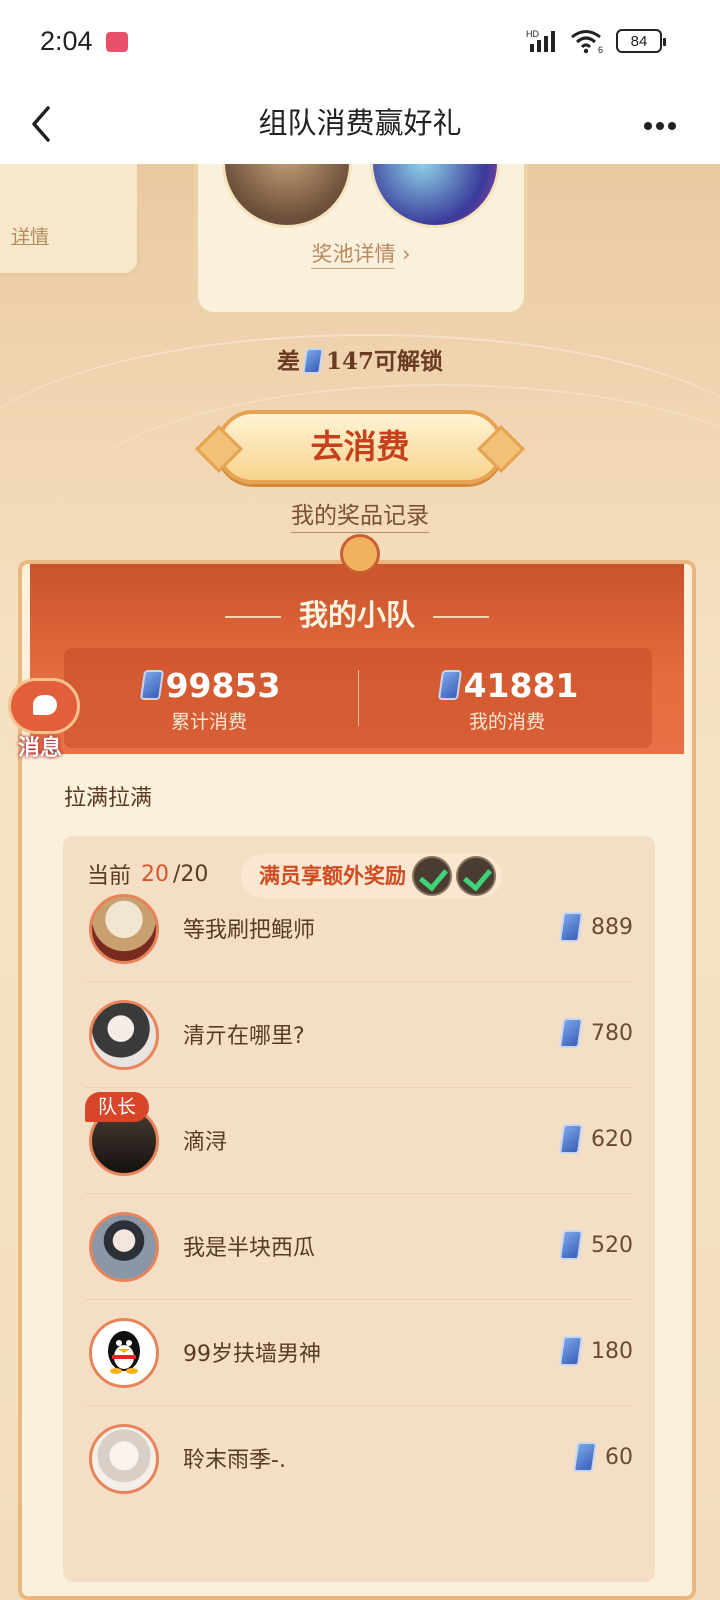  I want to click on svg-text: HD, so click(532, 34).